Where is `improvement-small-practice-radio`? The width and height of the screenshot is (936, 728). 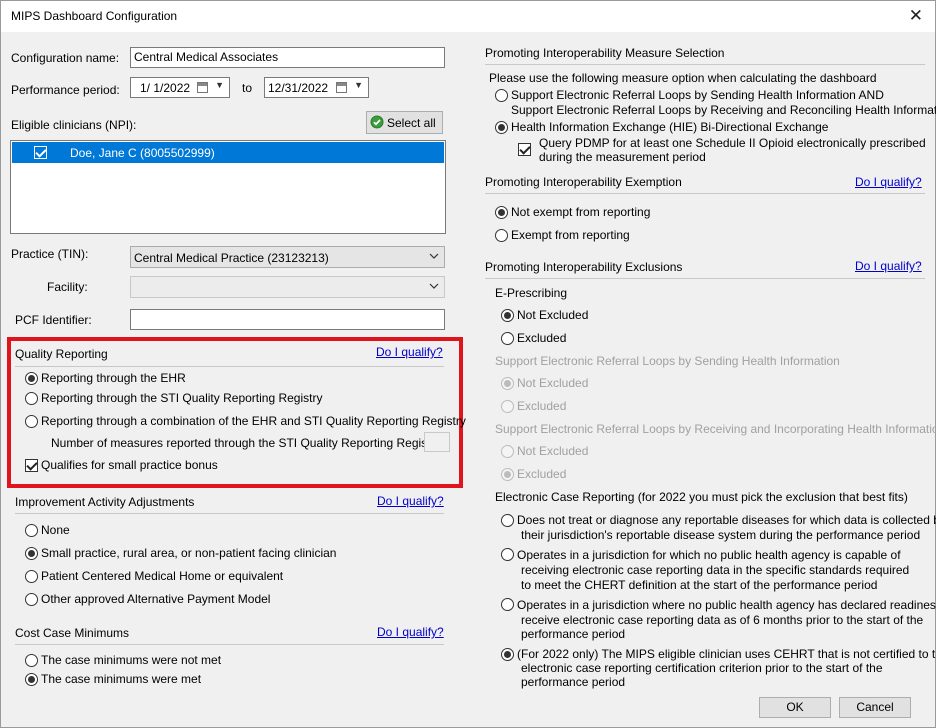
improvement-small-practice-radio is located at coordinates (31, 553).